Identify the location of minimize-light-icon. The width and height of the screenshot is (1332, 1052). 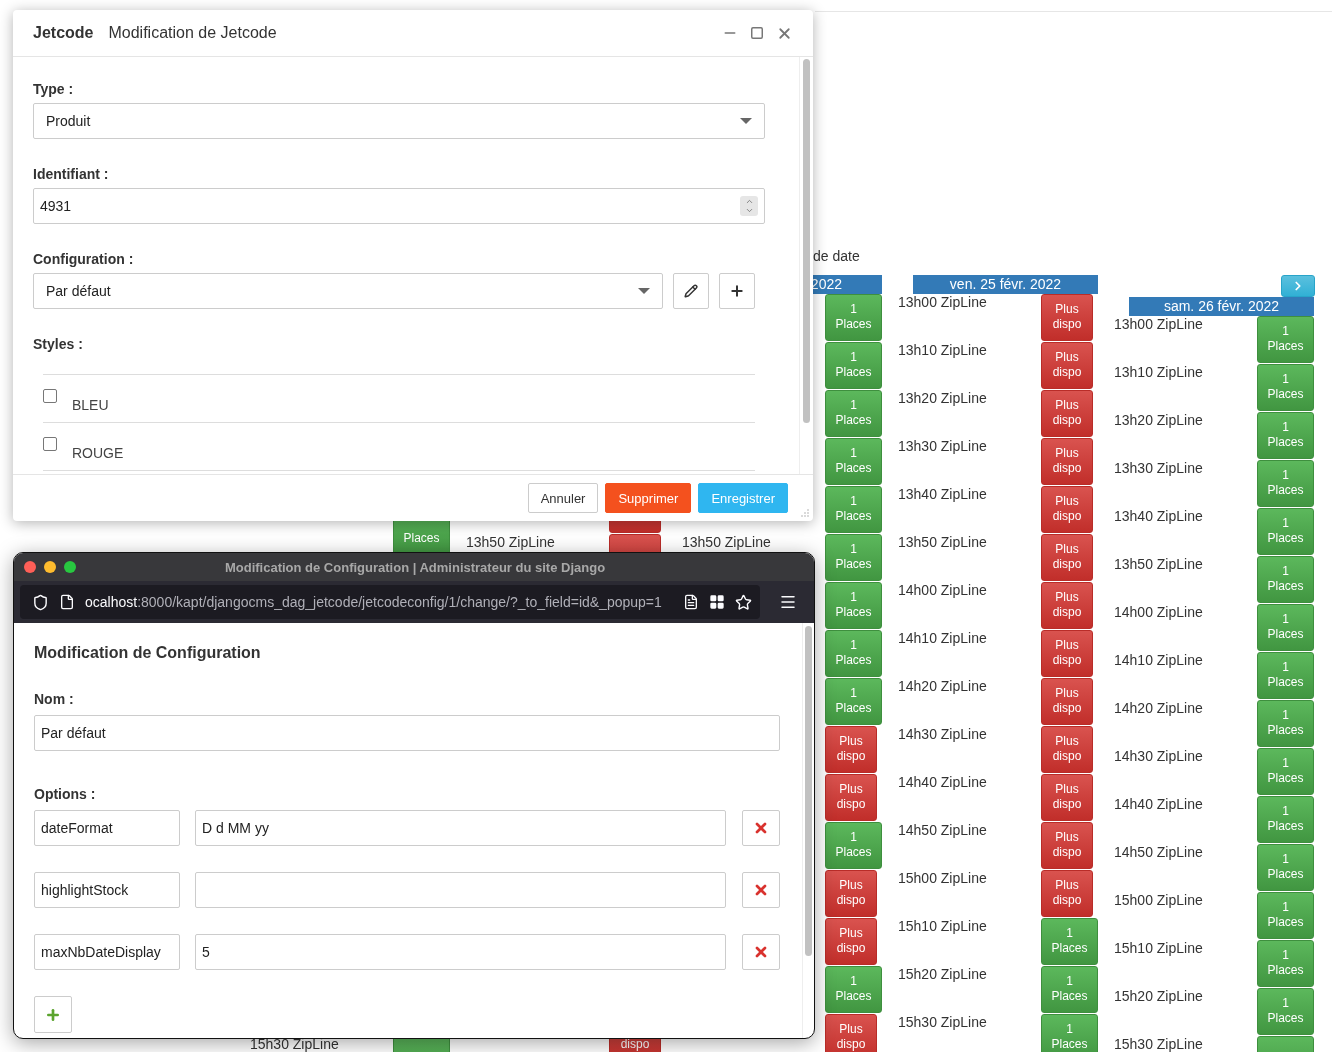
(50, 567).